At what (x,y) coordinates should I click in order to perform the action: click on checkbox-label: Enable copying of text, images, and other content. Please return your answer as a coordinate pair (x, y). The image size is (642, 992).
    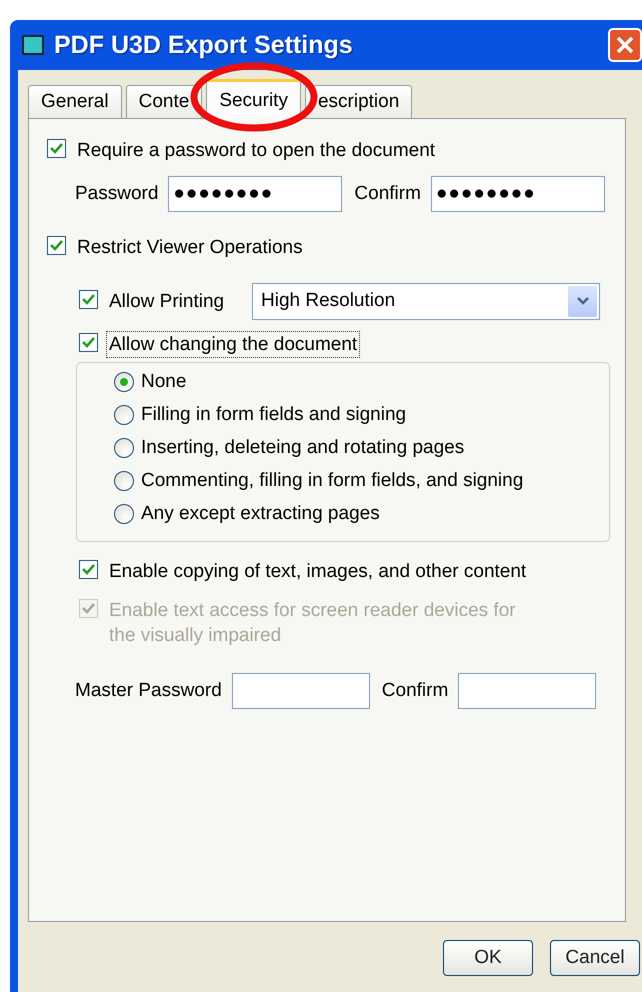
    Looking at the image, I should click on (318, 572).